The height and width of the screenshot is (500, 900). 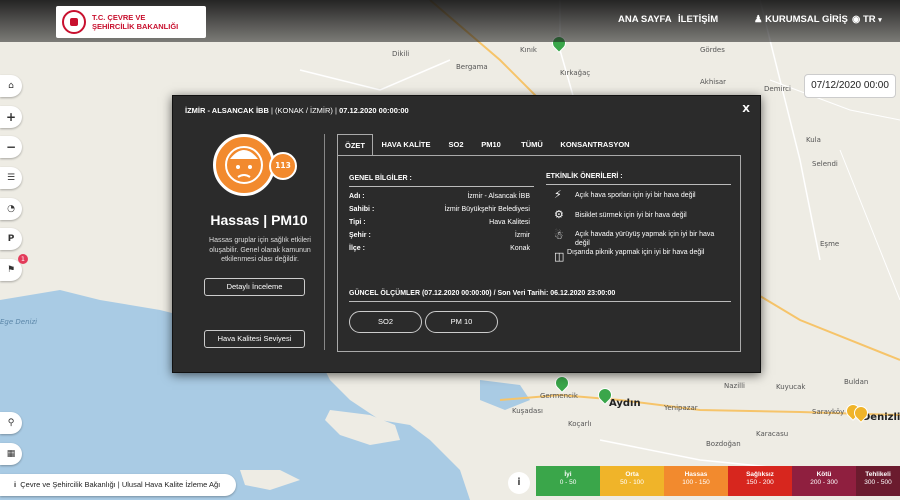 I want to click on legend-moderate: Orta 50 - 100, so click(x=632, y=481).